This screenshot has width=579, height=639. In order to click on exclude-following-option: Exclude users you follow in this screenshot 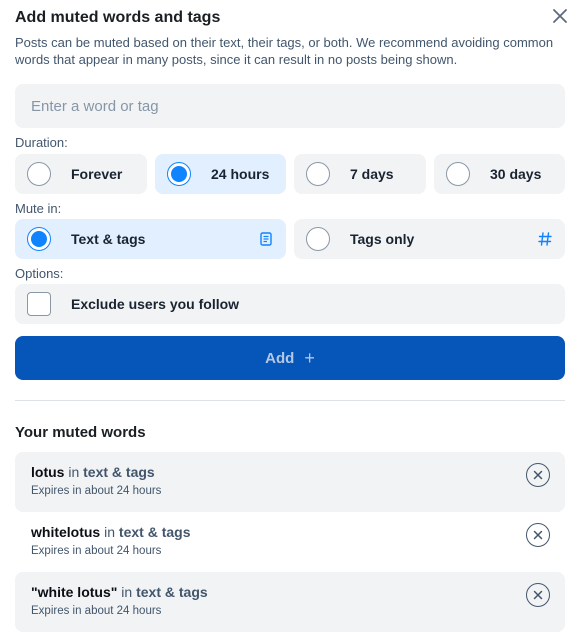, I will do `click(290, 304)`.